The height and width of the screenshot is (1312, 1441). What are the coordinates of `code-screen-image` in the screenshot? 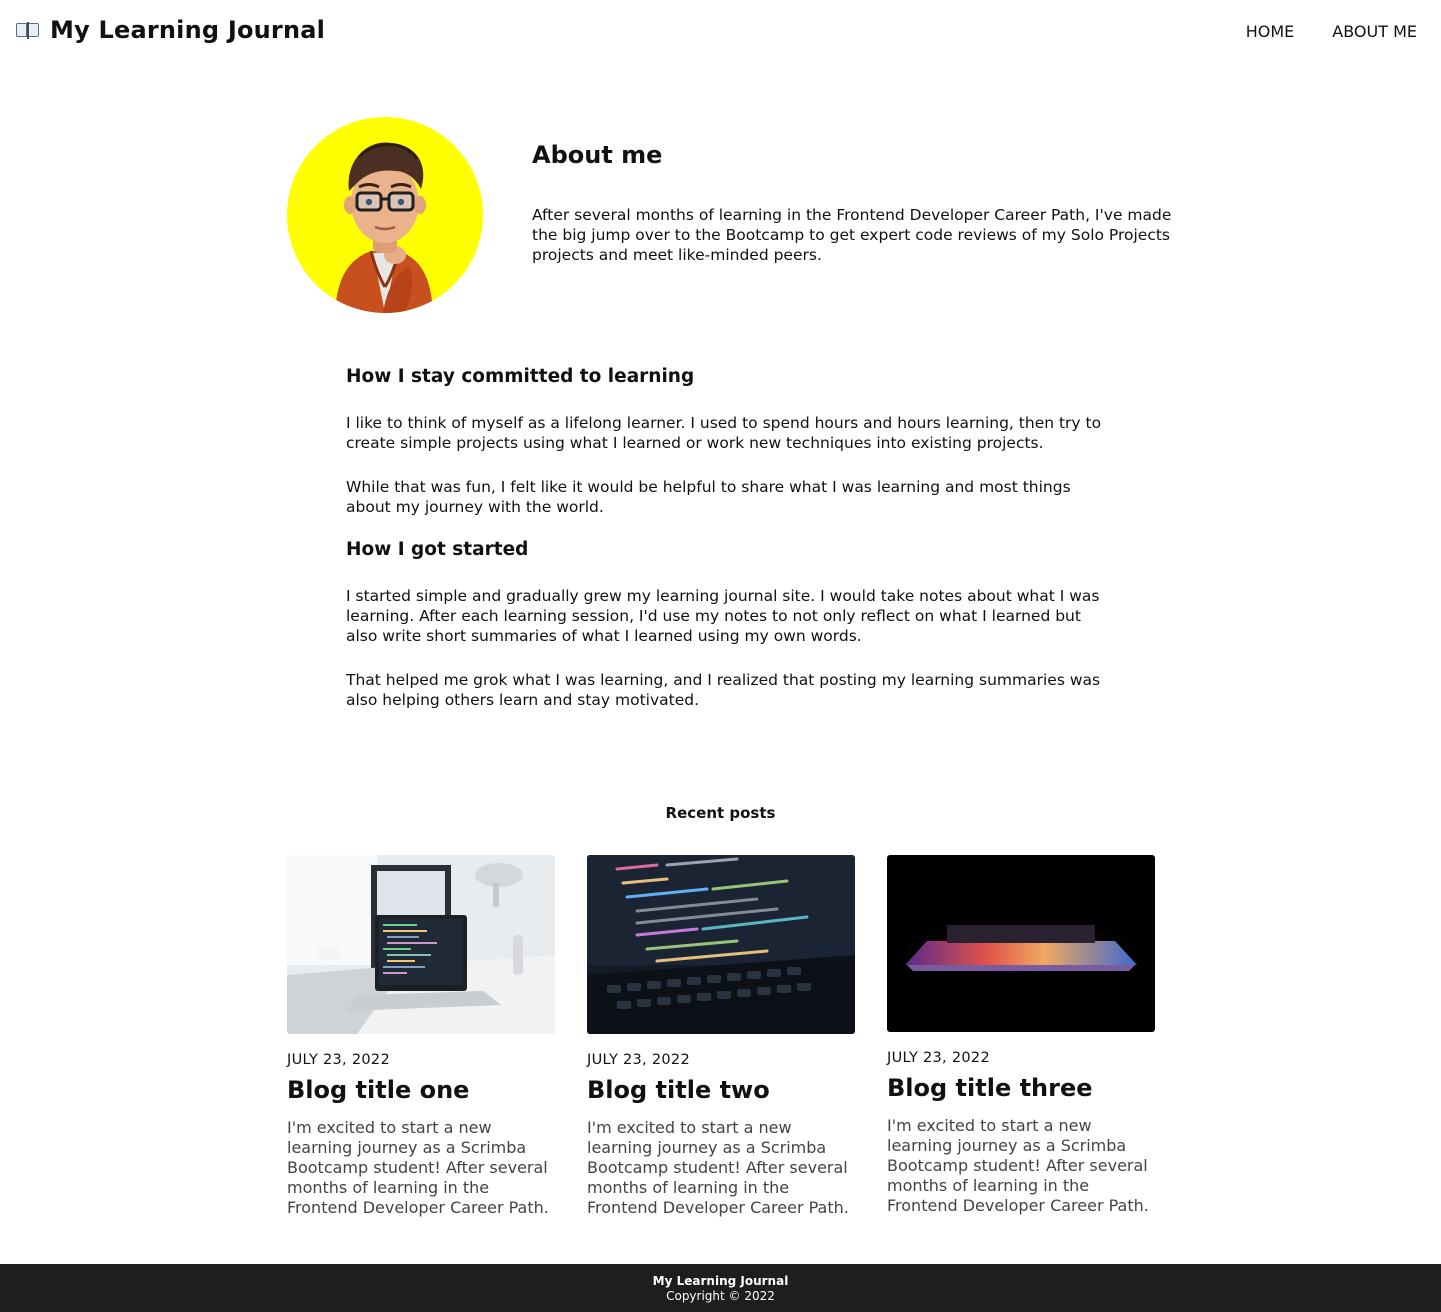 It's located at (721, 944).